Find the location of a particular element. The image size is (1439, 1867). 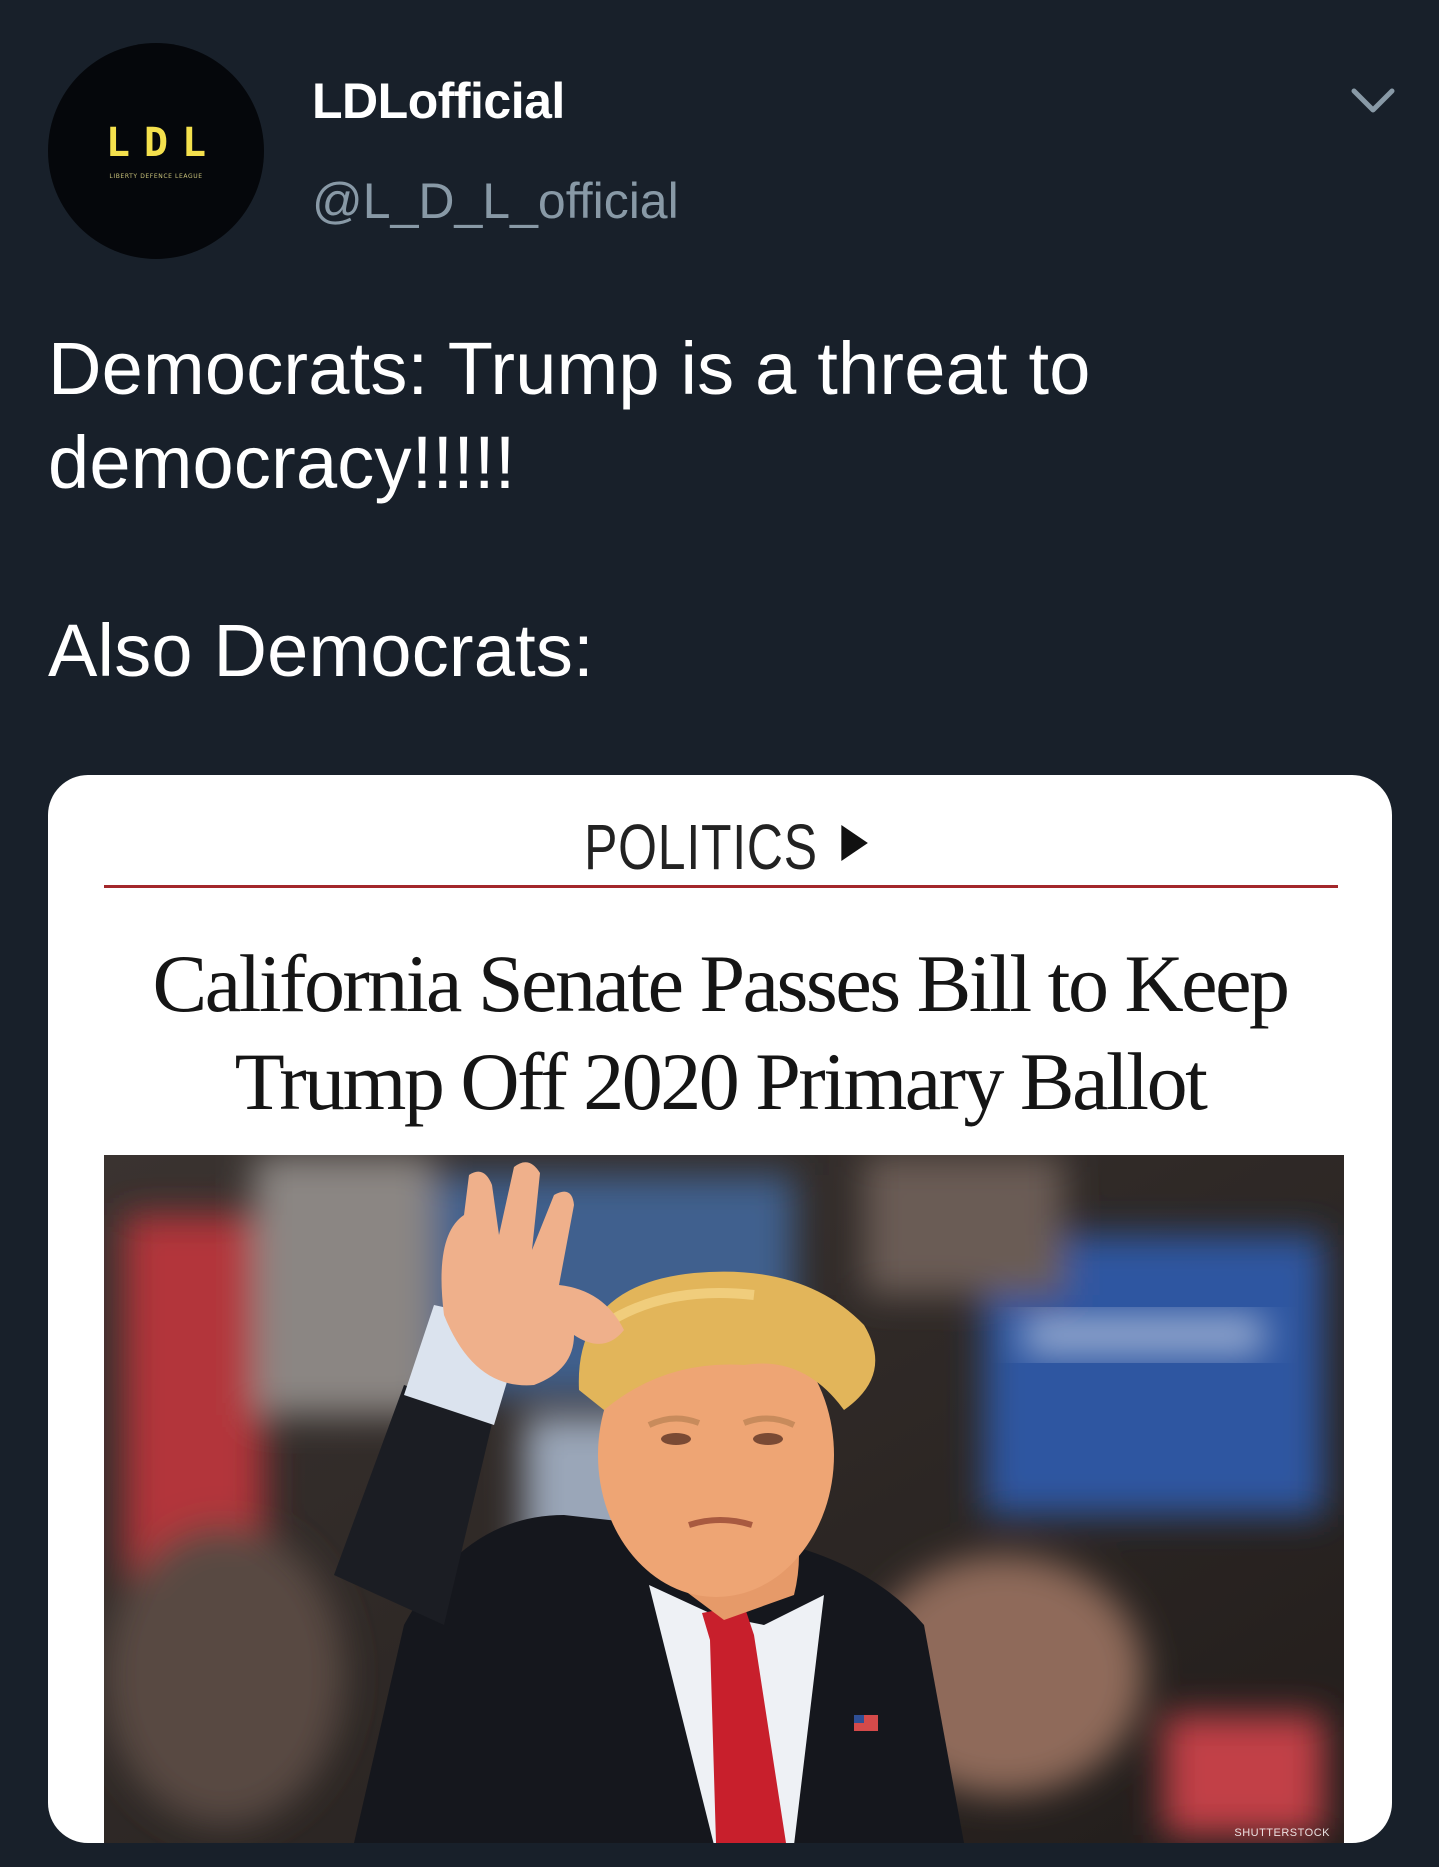

avatar: LDL LIBERTY DEFENCE LEAGUE is located at coordinates (156, 151).